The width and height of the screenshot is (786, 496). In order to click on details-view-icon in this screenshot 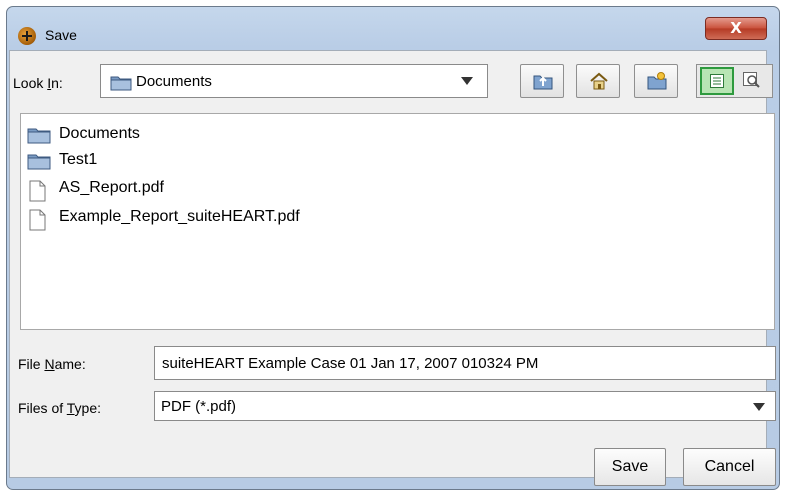, I will do `click(751, 80)`.